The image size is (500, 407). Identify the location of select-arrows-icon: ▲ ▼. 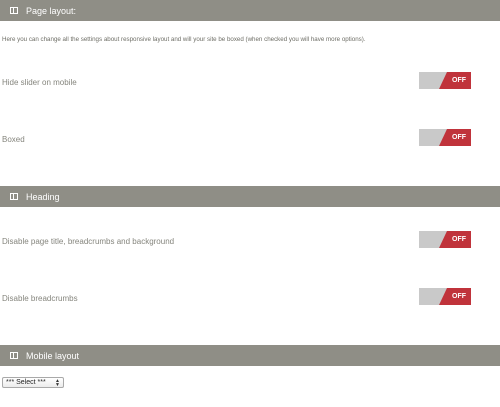
(57, 382).